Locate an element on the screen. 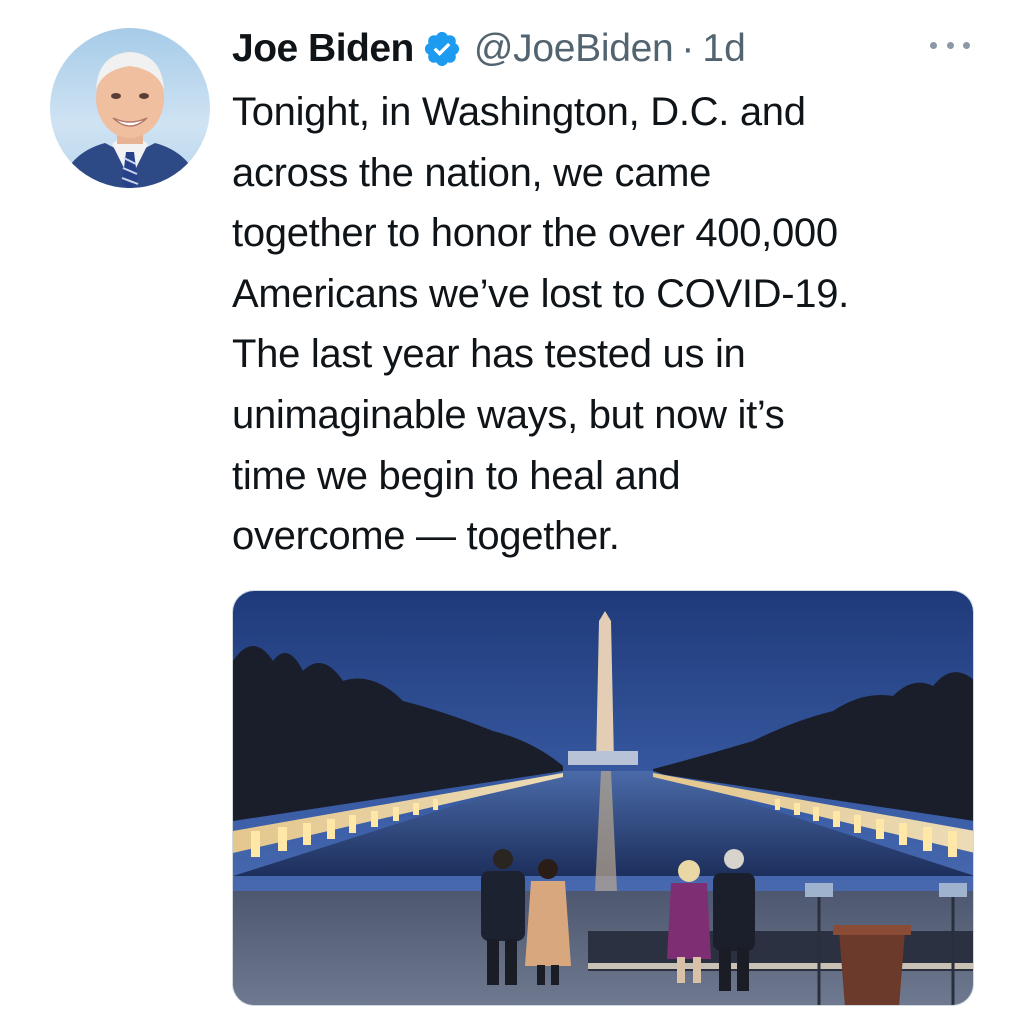 The width and height of the screenshot is (1024, 1014). verified-badge-icon is located at coordinates (442, 49).